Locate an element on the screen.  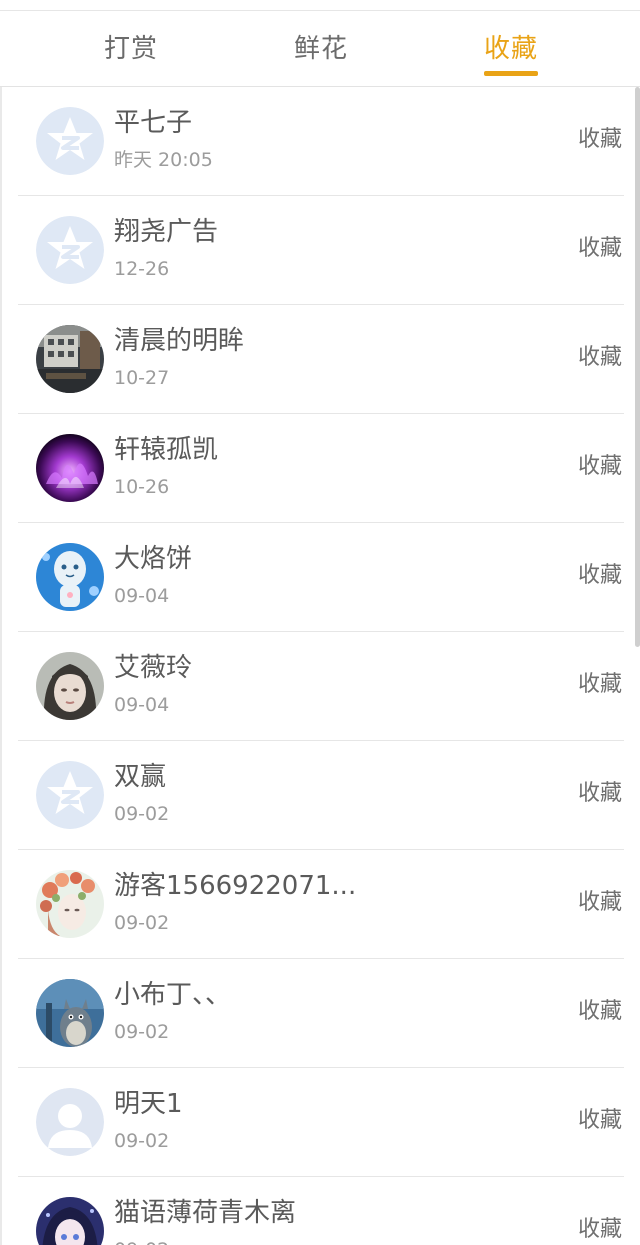
tab-flowers: 鲜花 is located at coordinates (321, 49).